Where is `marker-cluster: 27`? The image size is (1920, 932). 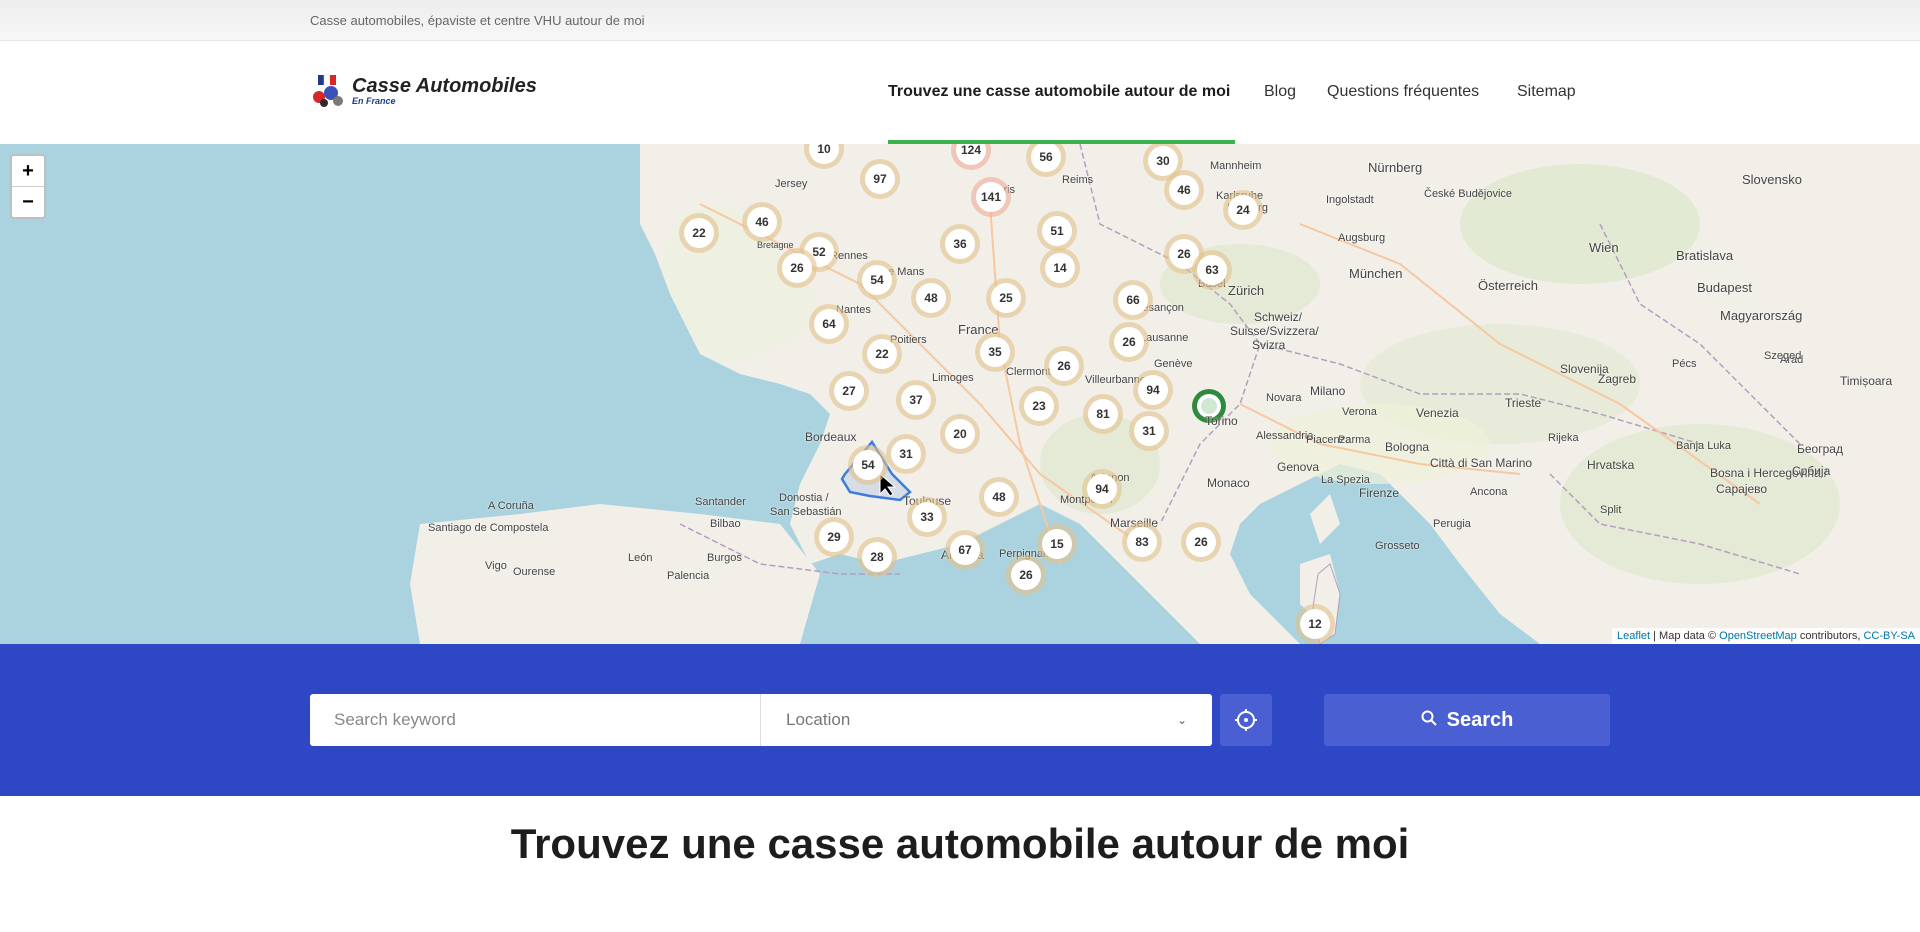
marker-cluster: 27 is located at coordinates (849, 391).